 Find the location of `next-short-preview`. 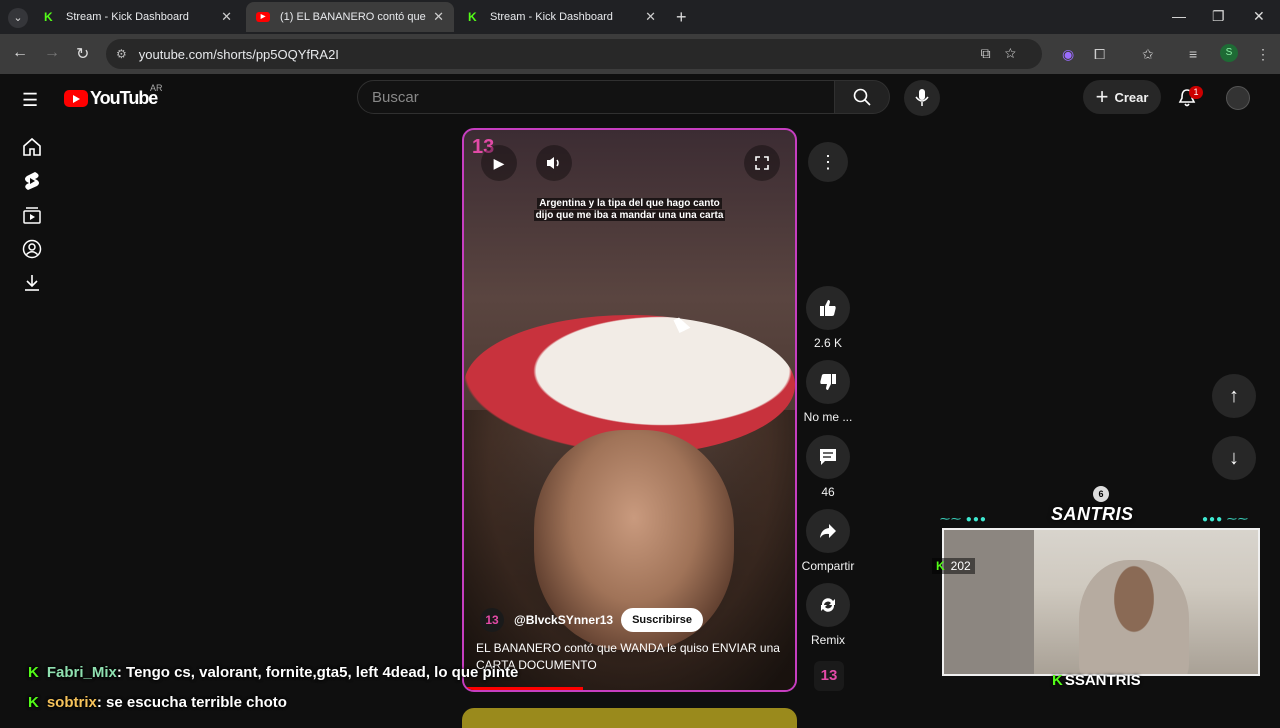

next-short-preview is located at coordinates (629, 718).